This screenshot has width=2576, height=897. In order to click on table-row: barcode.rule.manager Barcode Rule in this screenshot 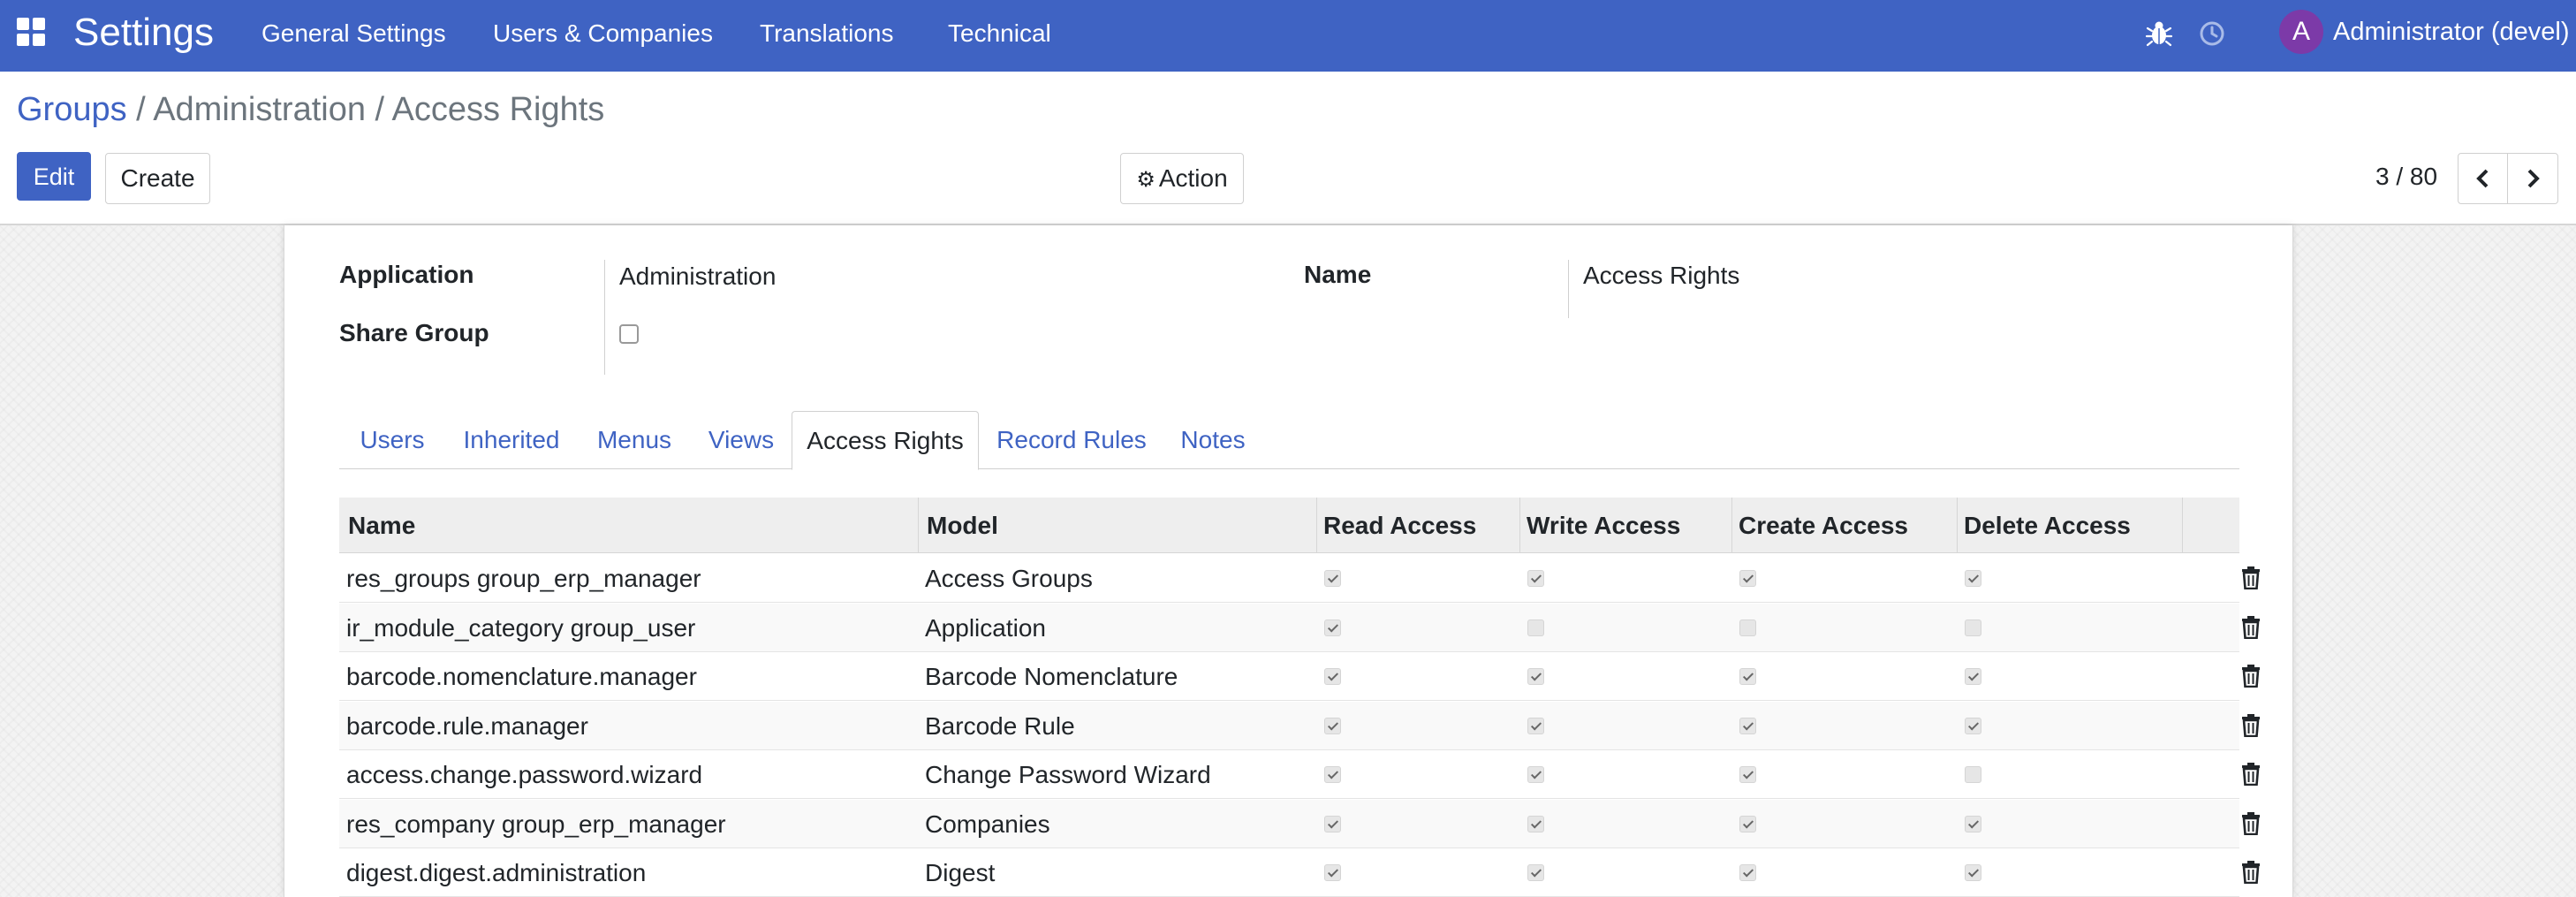, I will do `click(1300, 725)`.